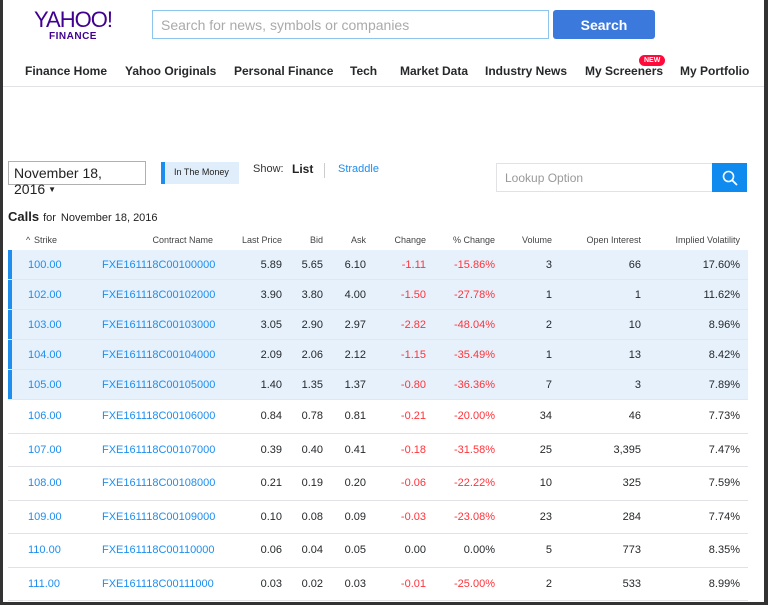 The height and width of the screenshot is (605, 768). What do you see at coordinates (548, 264) in the screenshot?
I see `volume-cell: 3` at bounding box center [548, 264].